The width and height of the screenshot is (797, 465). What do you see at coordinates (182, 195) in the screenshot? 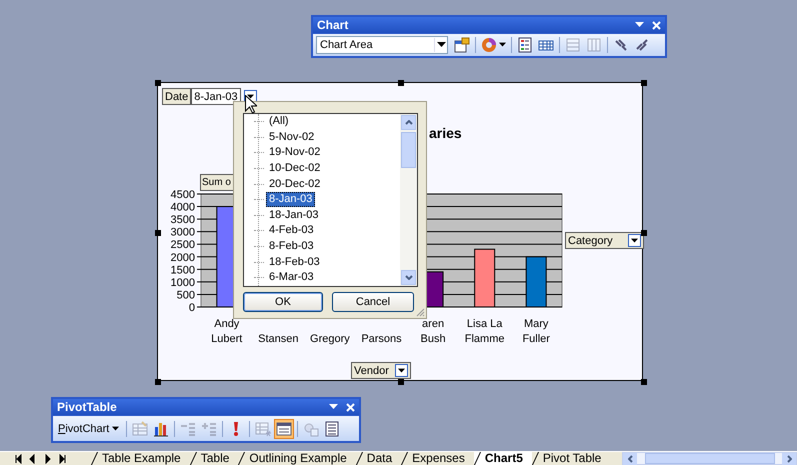
I see `axis-label: 4500` at bounding box center [182, 195].